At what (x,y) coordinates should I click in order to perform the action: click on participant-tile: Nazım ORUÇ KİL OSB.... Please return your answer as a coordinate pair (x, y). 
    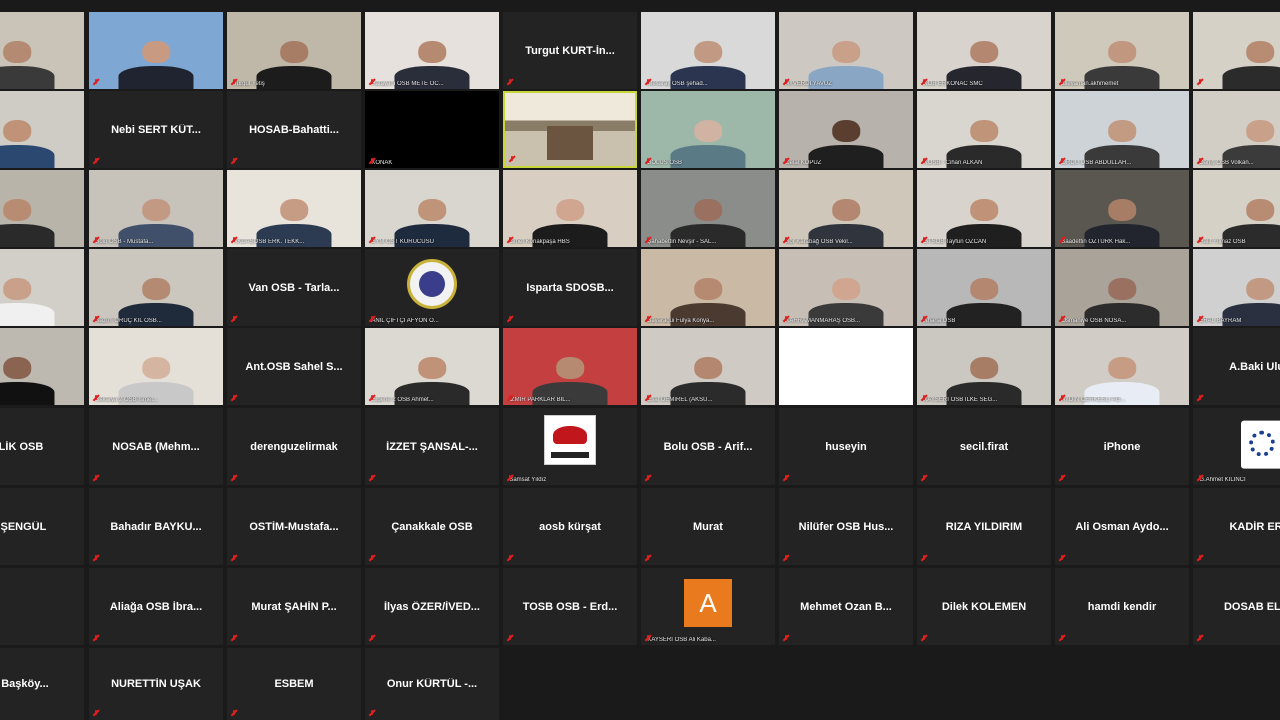
    Looking at the image, I should click on (156, 287).